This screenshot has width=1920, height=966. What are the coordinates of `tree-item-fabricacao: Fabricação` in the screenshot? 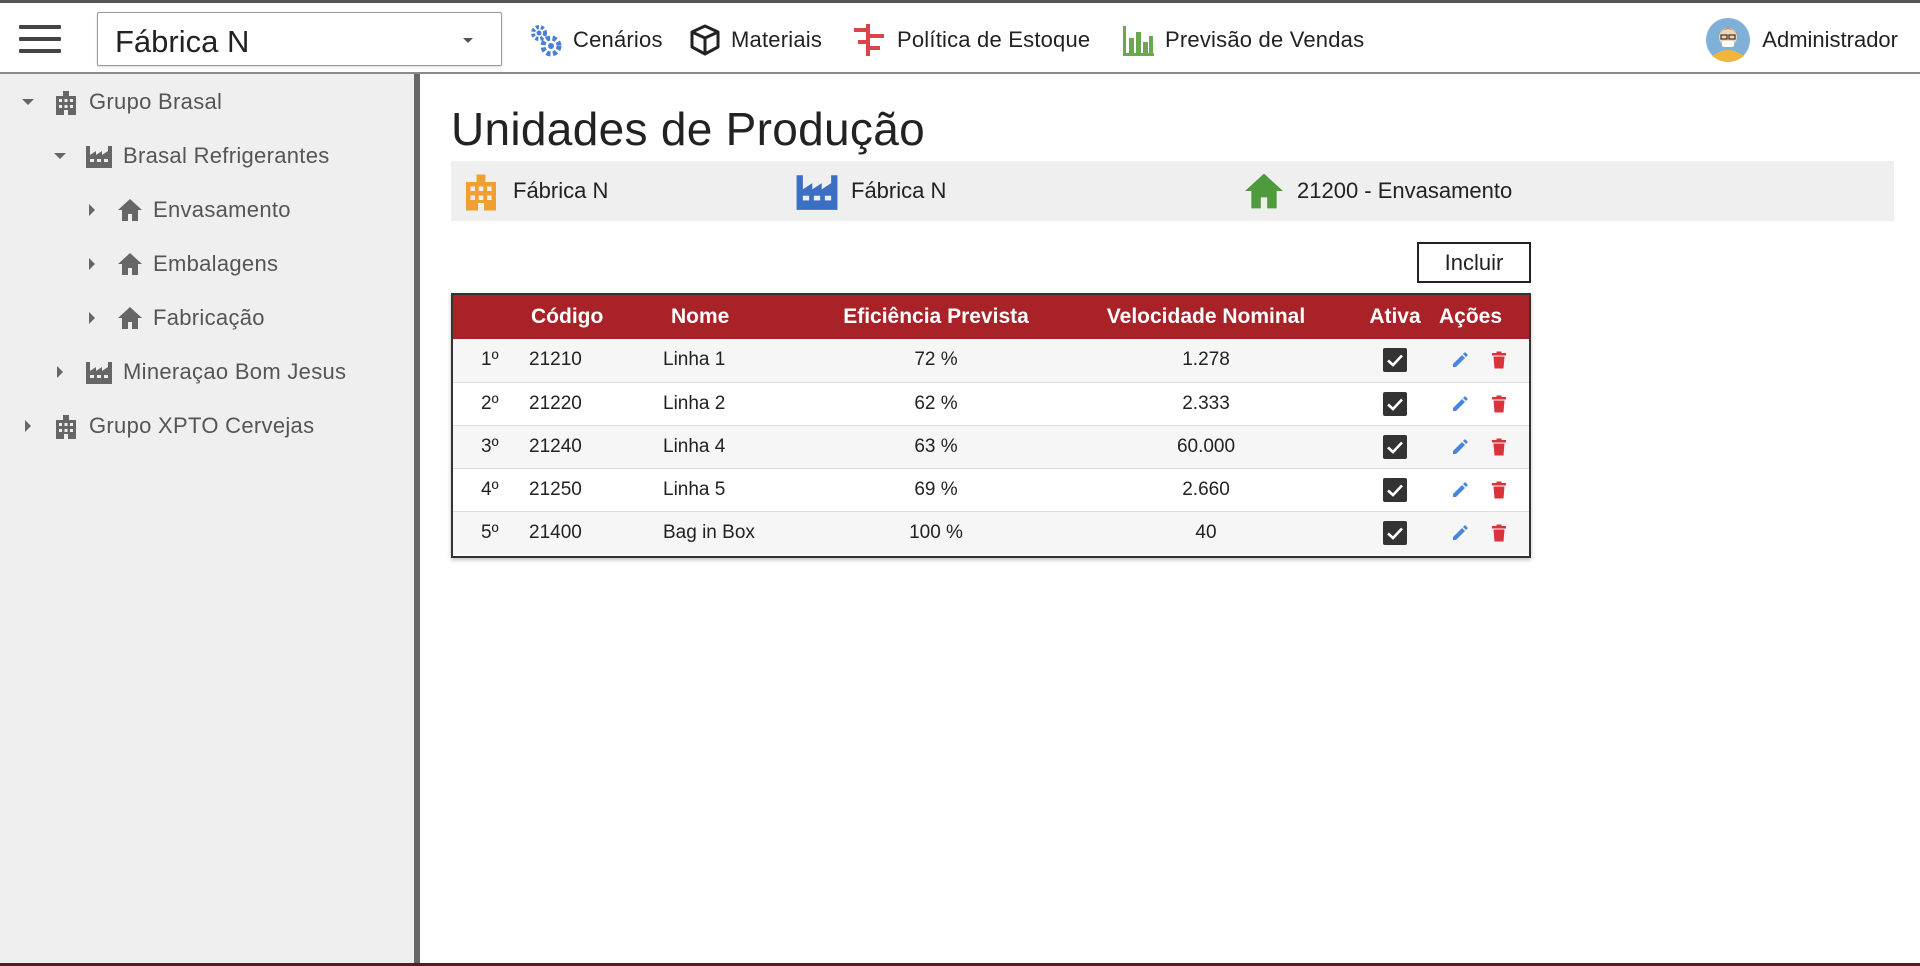 It's located at (175, 318).